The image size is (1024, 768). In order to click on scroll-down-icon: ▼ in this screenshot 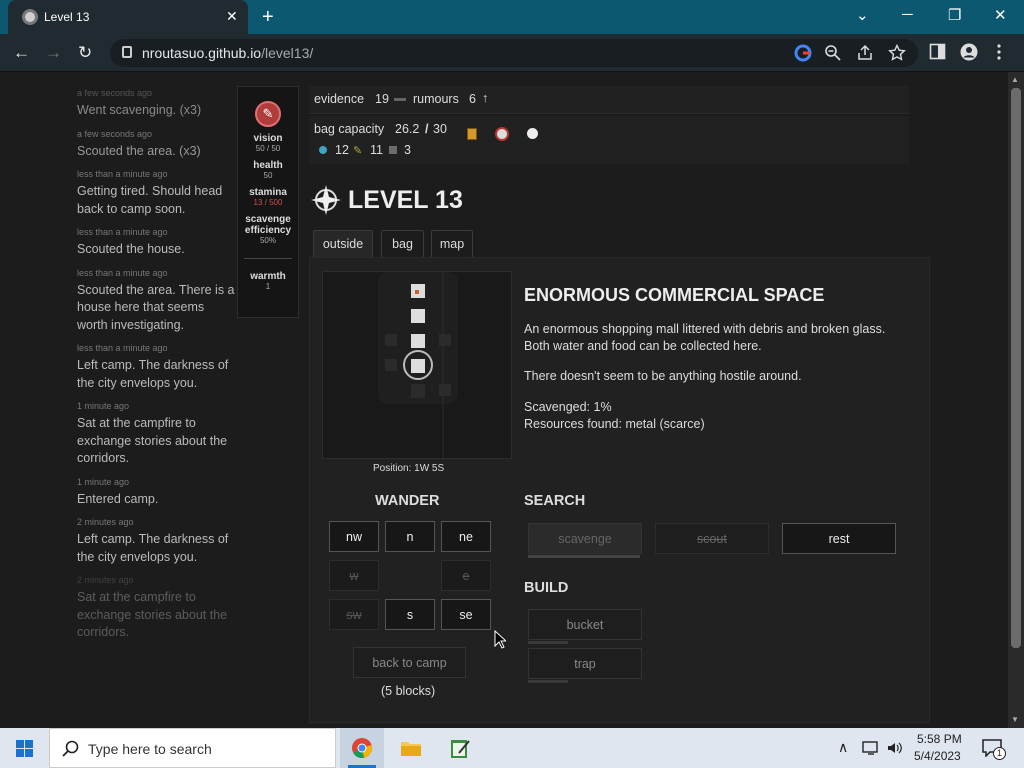, I will do `click(1015, 719)`.